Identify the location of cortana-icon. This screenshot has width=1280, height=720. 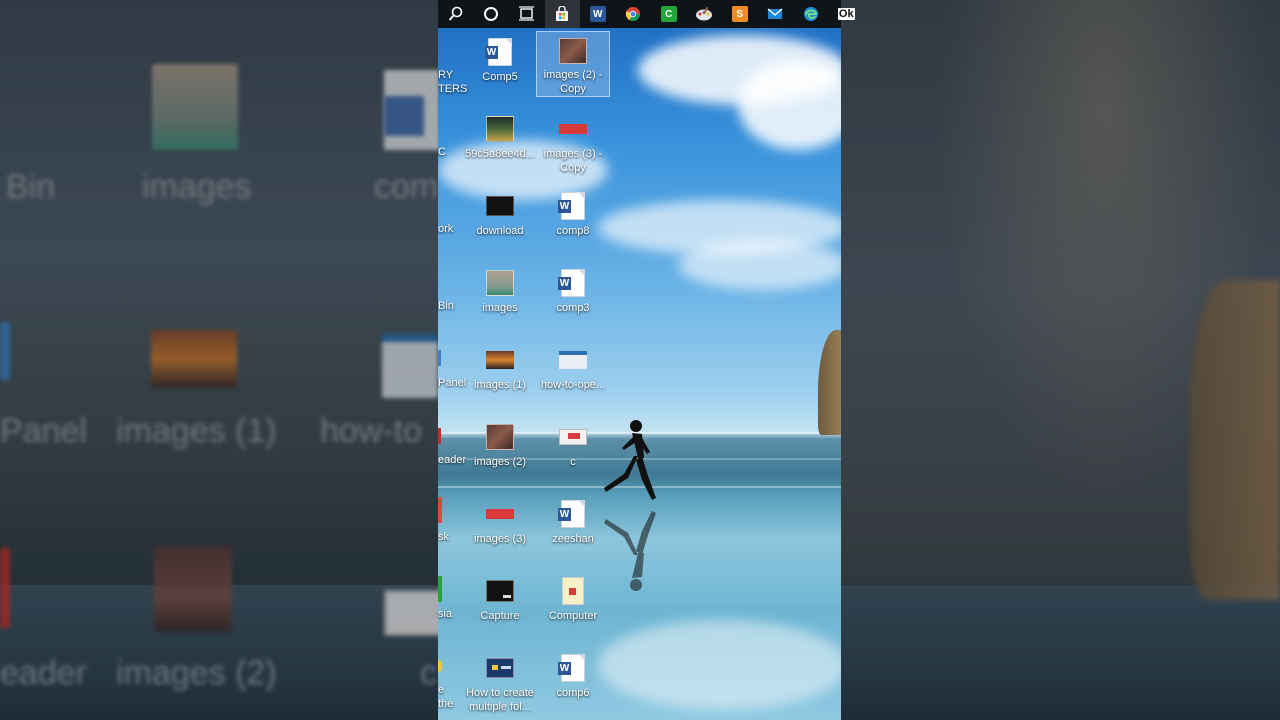
(491, 14).